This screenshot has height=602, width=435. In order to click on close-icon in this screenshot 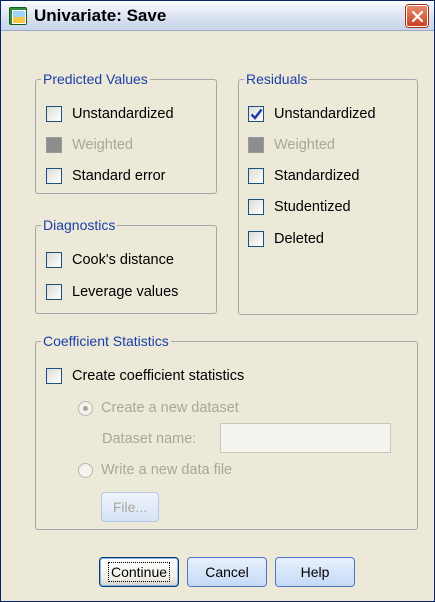, I will do `click(417, 16)`.